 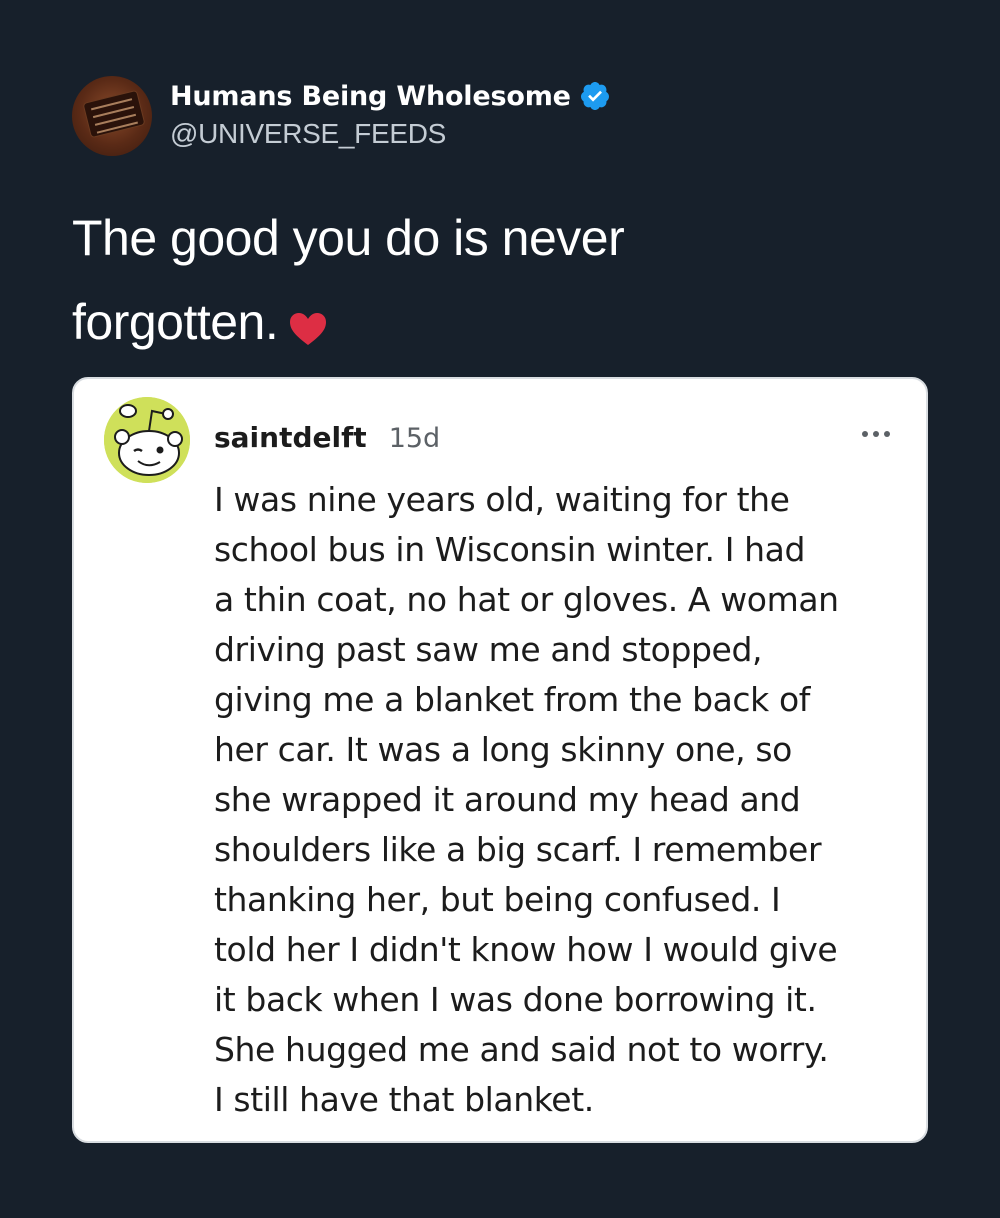 I want to click on post-body-line: I still have that blanket., so click(x=404, y=1099).